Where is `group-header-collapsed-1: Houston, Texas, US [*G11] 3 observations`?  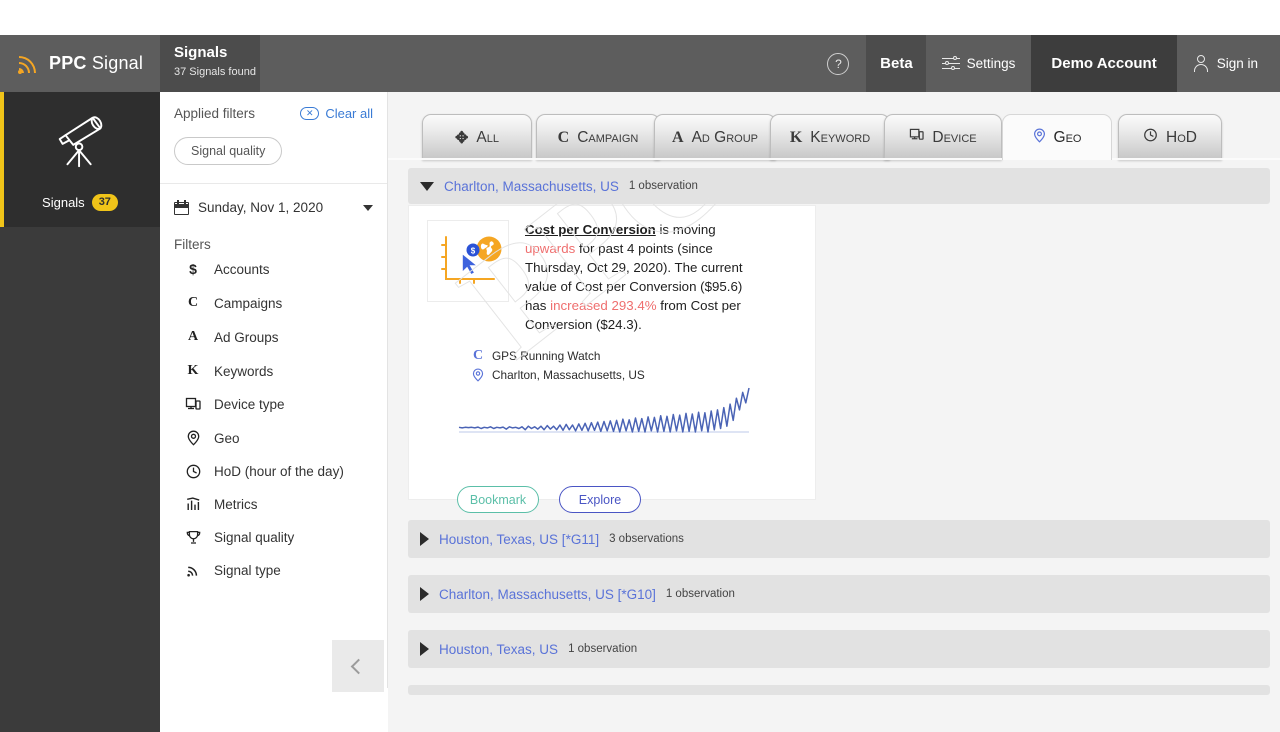 group-header-collapsed-1: Houston, Texas, US [*G11] 3 observations is located at coordinates (839, 539).